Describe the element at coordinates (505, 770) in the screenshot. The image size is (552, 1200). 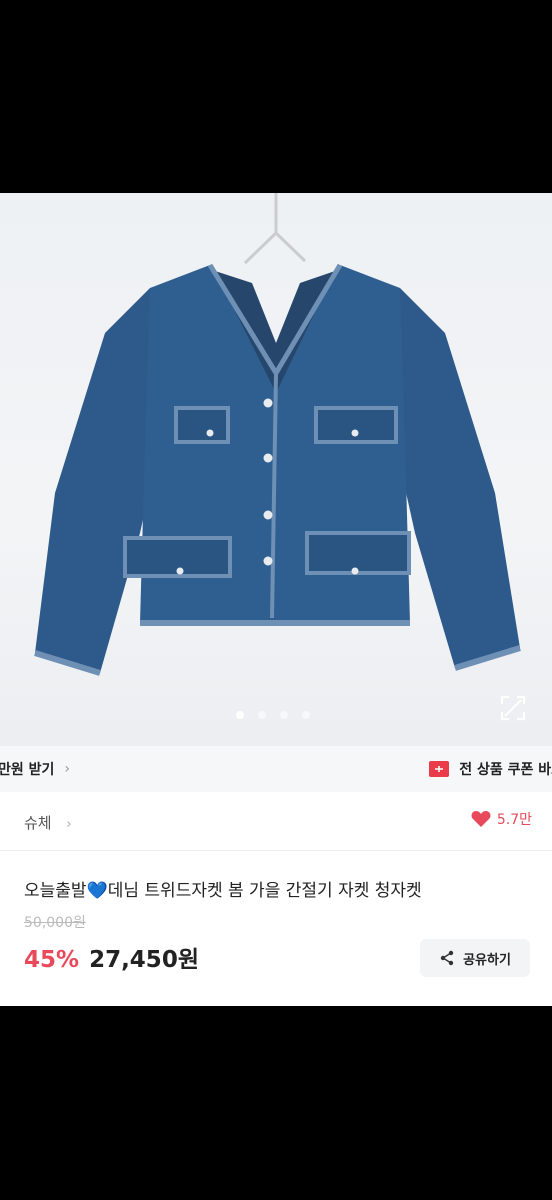
I see `all-products-coupon-label: 전 상품 쿠폰 바로` at that location.